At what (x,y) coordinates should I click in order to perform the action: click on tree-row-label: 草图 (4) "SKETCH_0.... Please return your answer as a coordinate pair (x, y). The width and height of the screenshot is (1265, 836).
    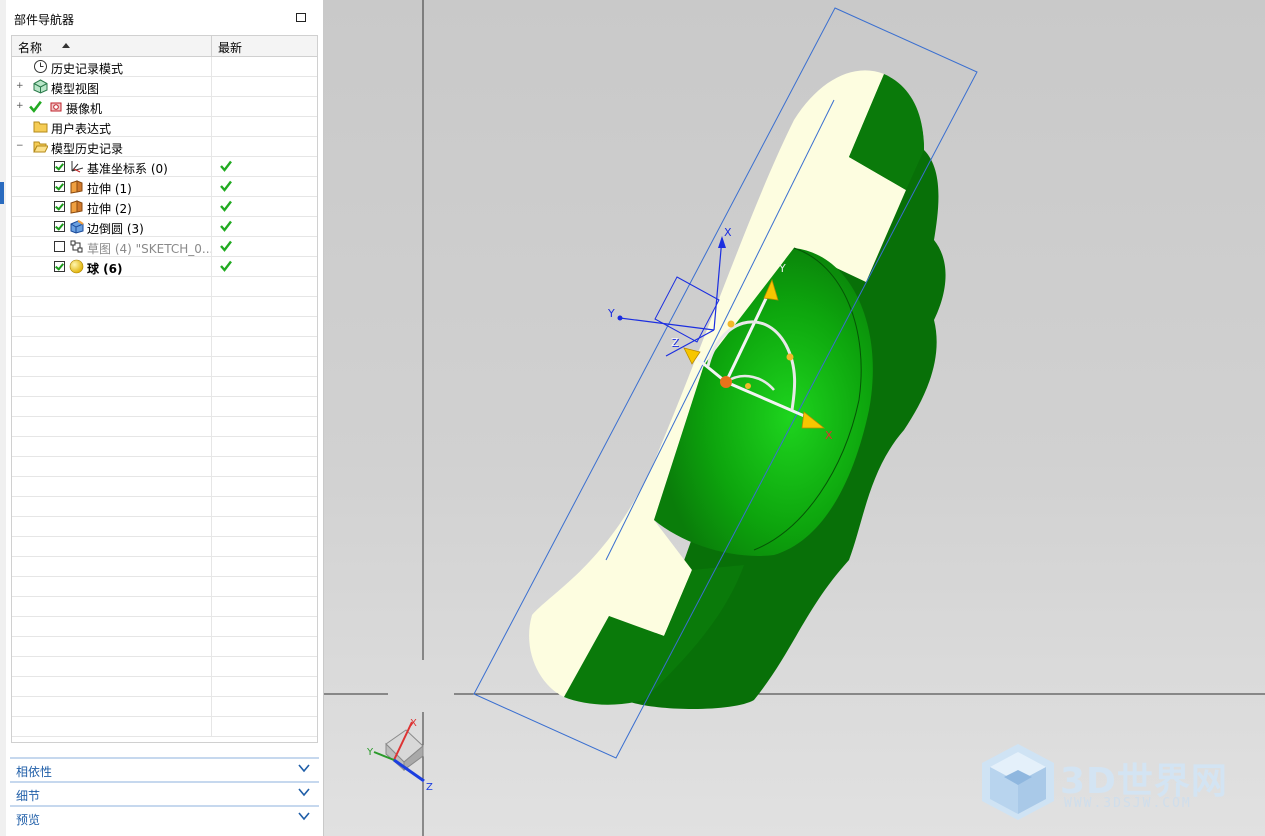
    Looking at the image, I should click on (150, 249).